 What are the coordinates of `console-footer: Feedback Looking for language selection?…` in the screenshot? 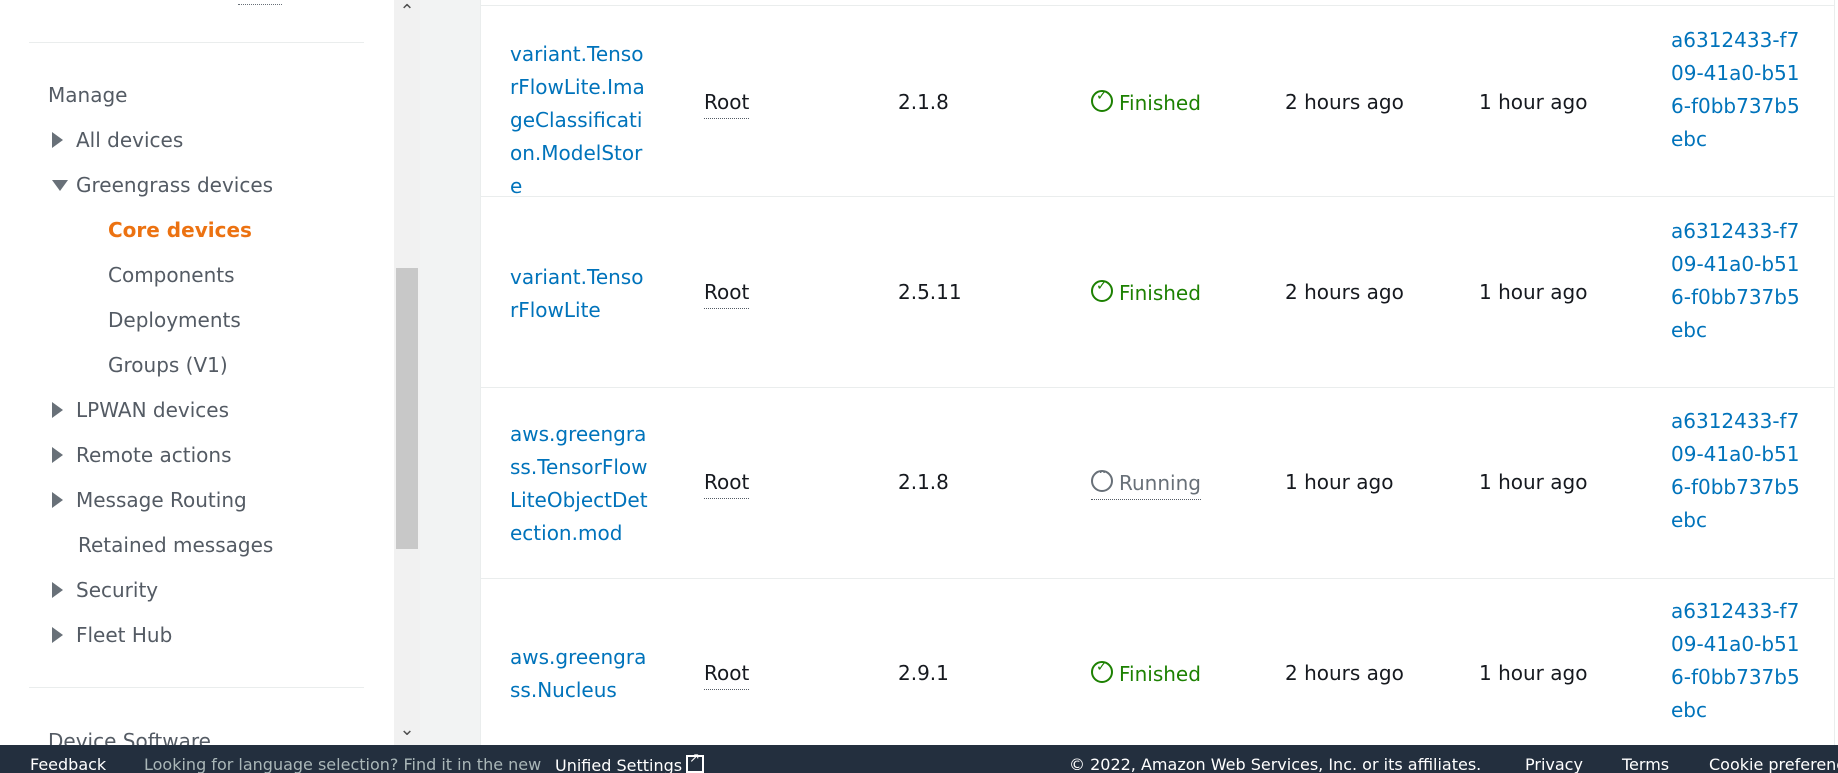 It's located at (919, 759).